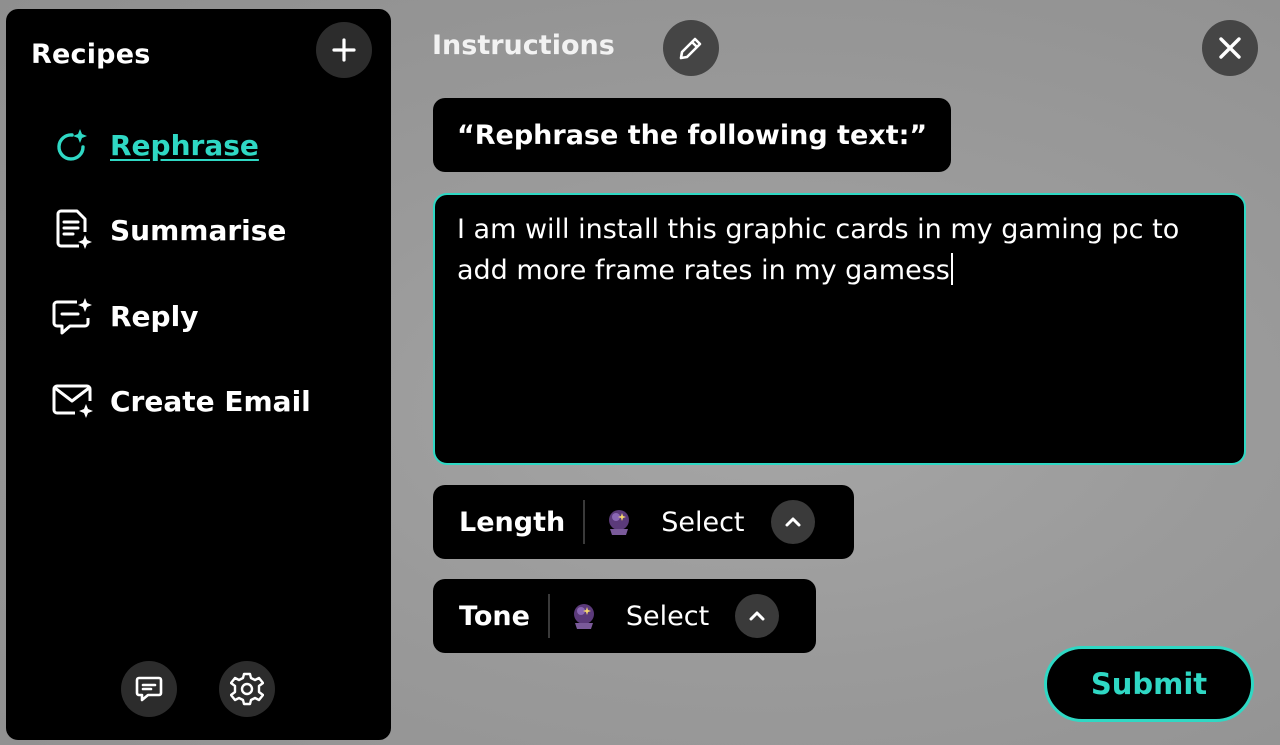  I want to click on sidebar-item-create-email: Create Email, so click(180, 401).